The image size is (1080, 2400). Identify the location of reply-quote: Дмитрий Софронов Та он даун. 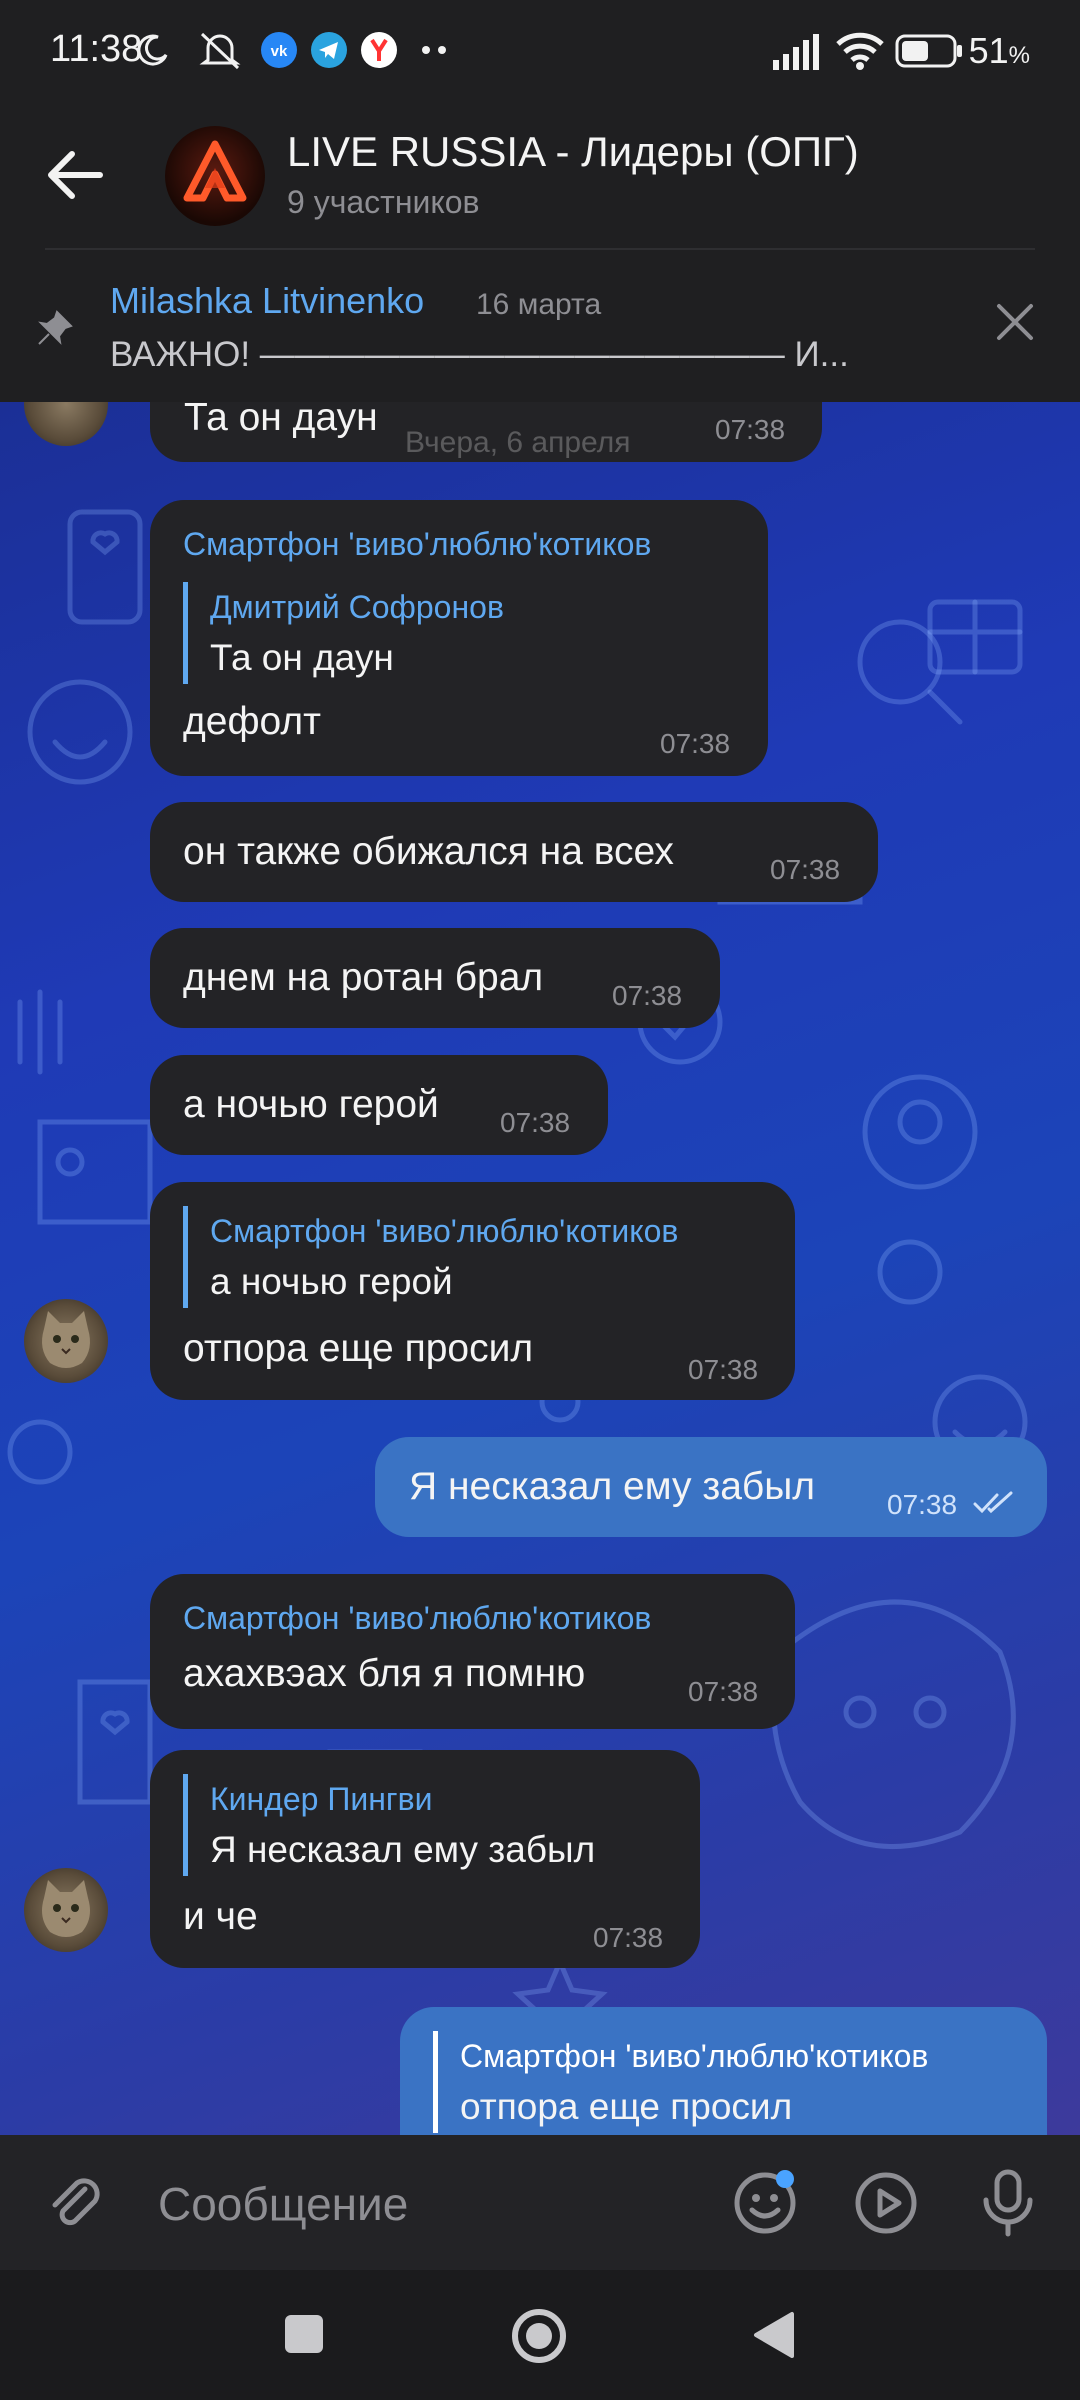
(343, 633).